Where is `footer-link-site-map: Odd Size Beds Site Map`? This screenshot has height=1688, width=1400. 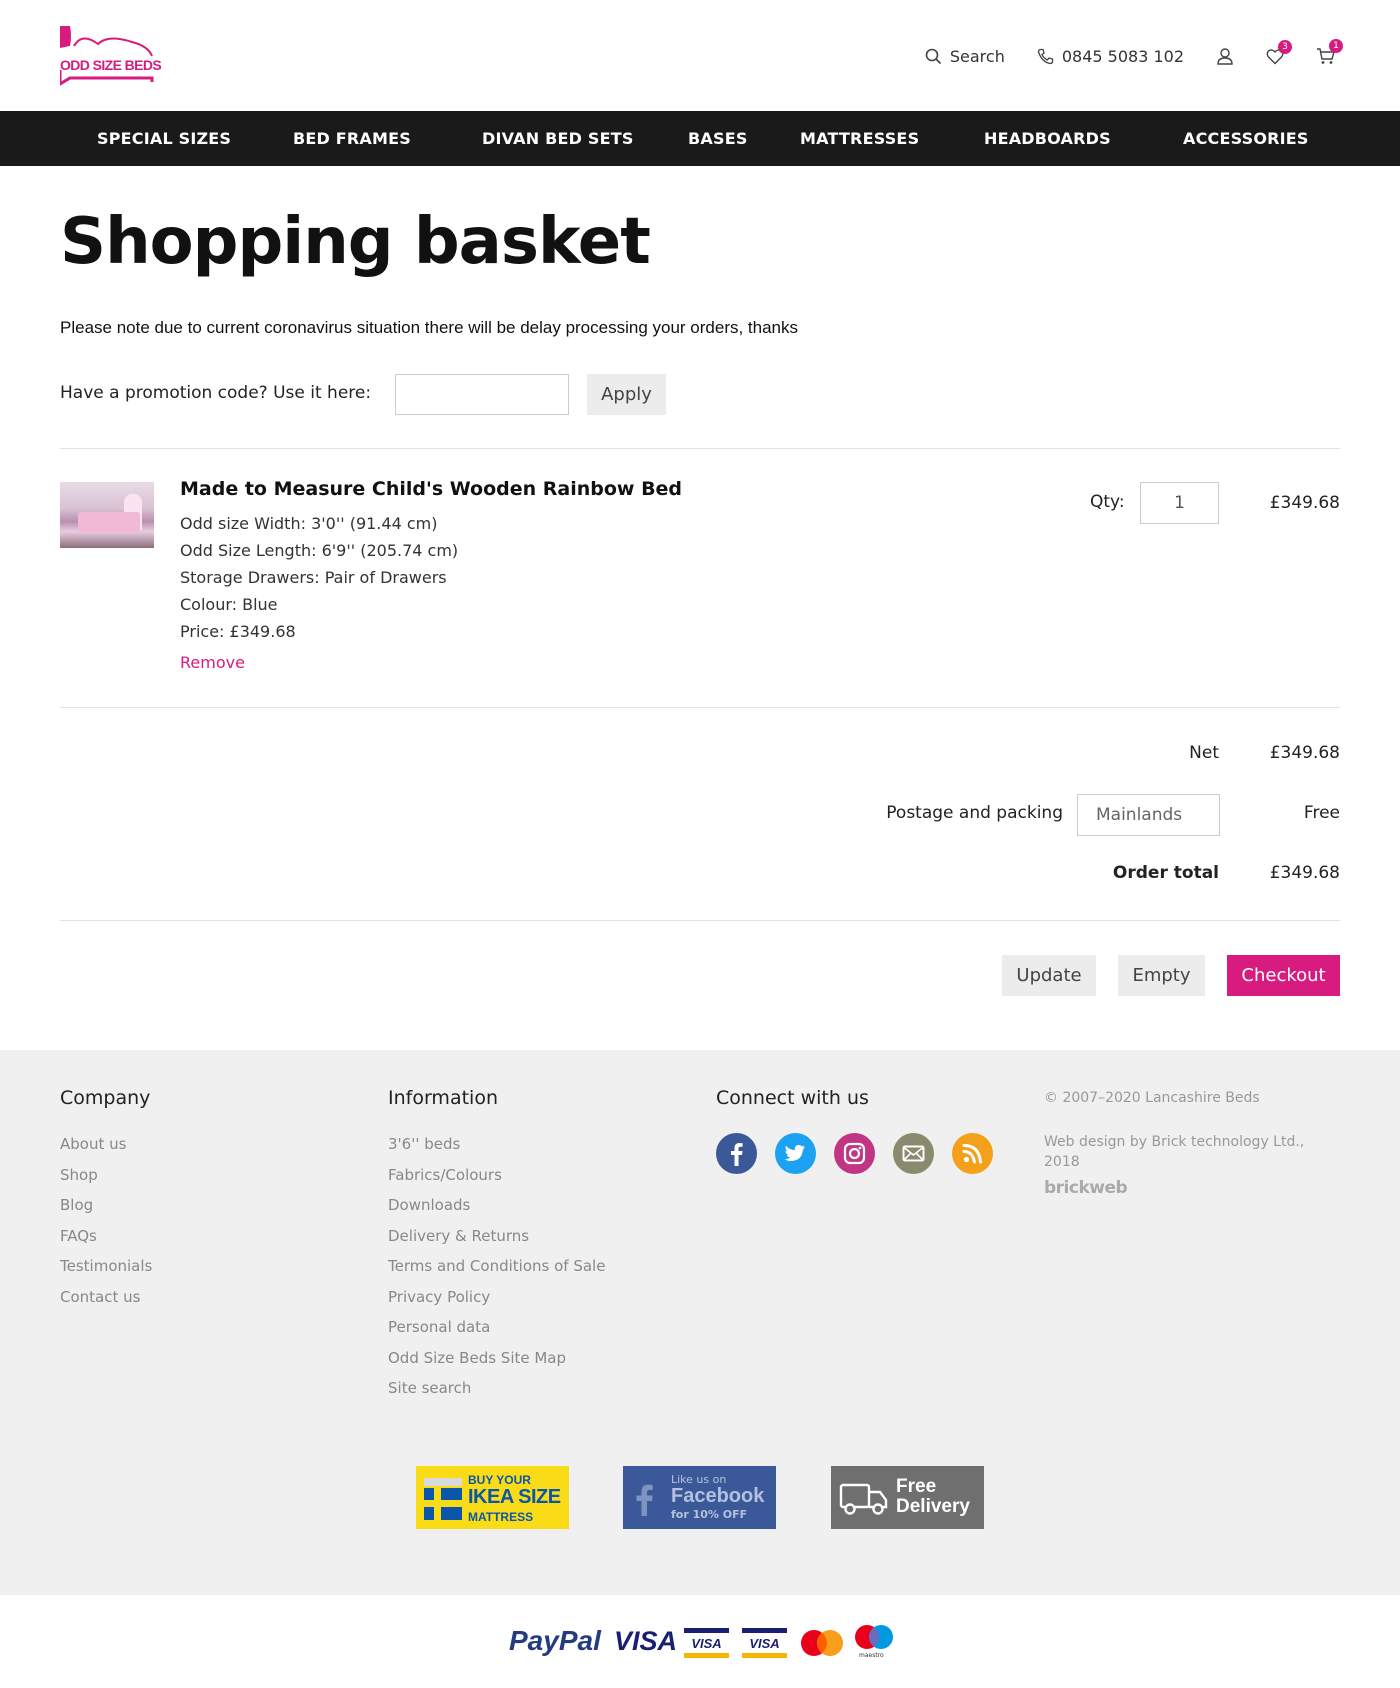 footer-link-site-map: Odd Size Beds Site Map is located at coordinates (477, 1358).